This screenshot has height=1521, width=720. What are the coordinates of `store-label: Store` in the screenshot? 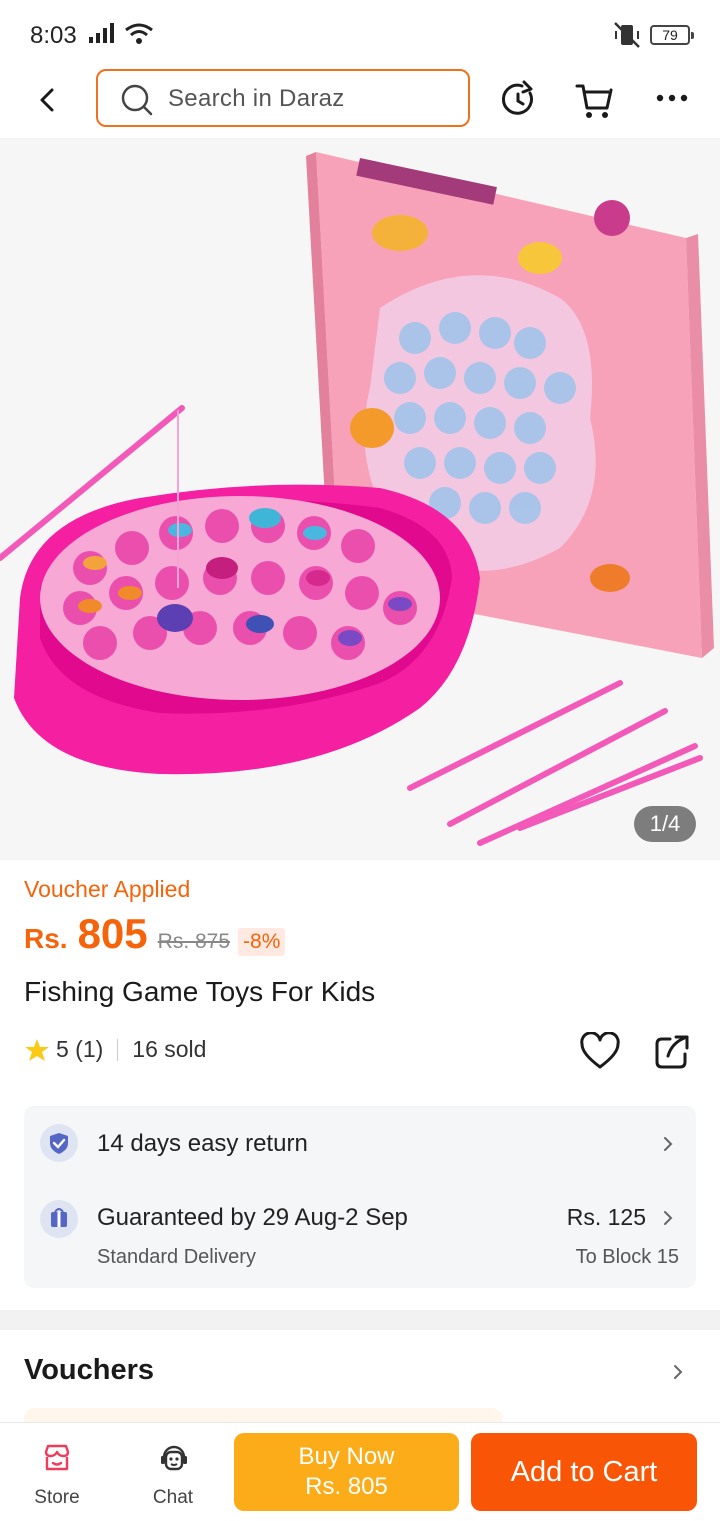 It's located at (57, 1497).